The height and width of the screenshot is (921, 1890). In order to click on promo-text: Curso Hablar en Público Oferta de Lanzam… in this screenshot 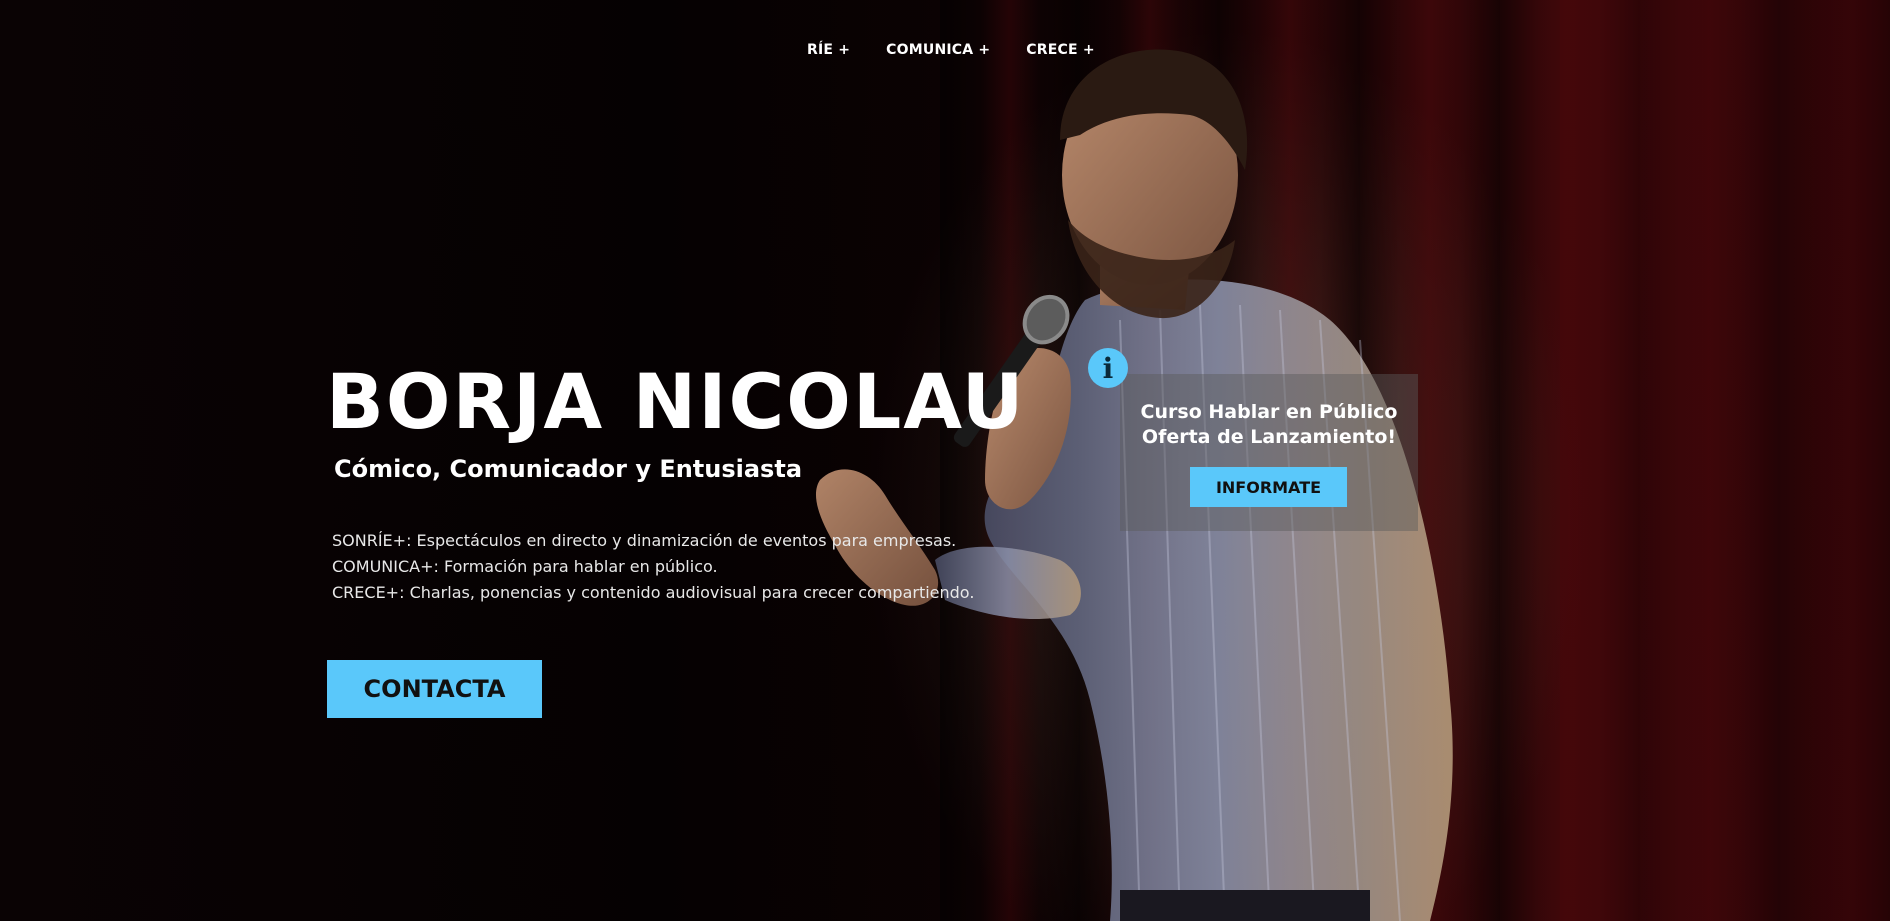, I will do `click(1269, 425)`.